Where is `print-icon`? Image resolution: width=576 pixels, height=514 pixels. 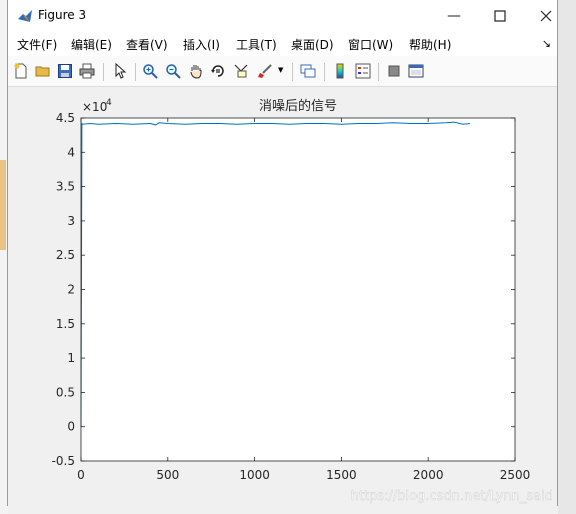
print-icon is located at coordinates (87, 71).